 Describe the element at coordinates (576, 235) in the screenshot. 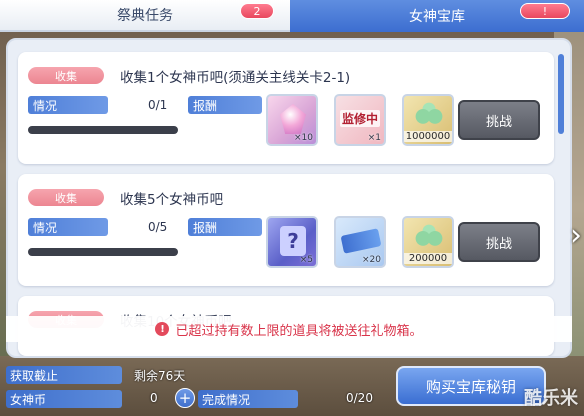

I see `chevron-right-icon: ›` at that location.